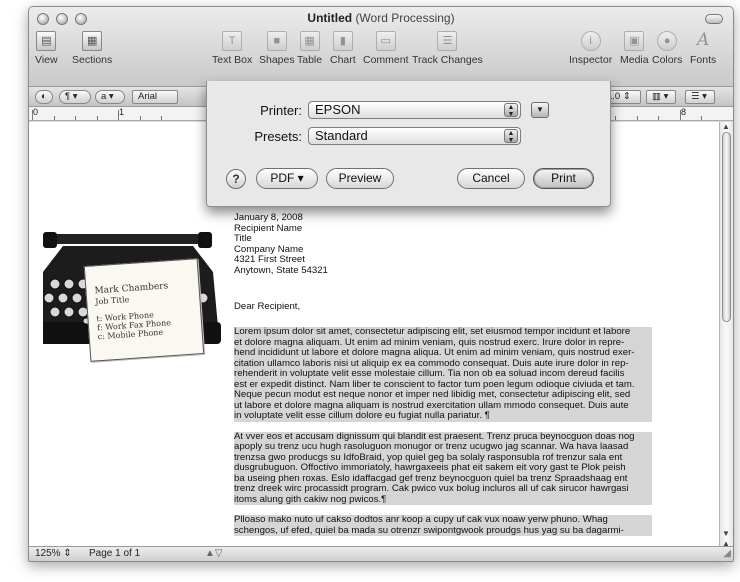  What do you see at coordinates (243, 238) in the screenshot?
I see `recipient-title: Title` at bounding box center [243, 238].